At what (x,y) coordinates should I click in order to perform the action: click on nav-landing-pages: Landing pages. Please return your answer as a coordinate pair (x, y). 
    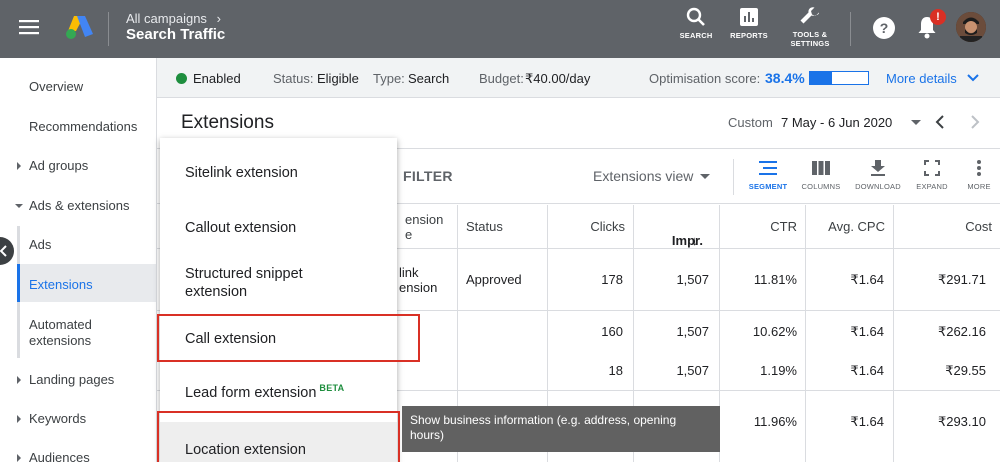
    Looking at the image, I should click on (78, 379).